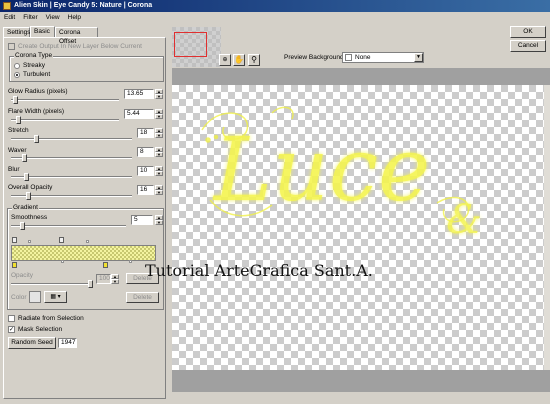  I want to click on radiate-checkbox, so click(11, 318).